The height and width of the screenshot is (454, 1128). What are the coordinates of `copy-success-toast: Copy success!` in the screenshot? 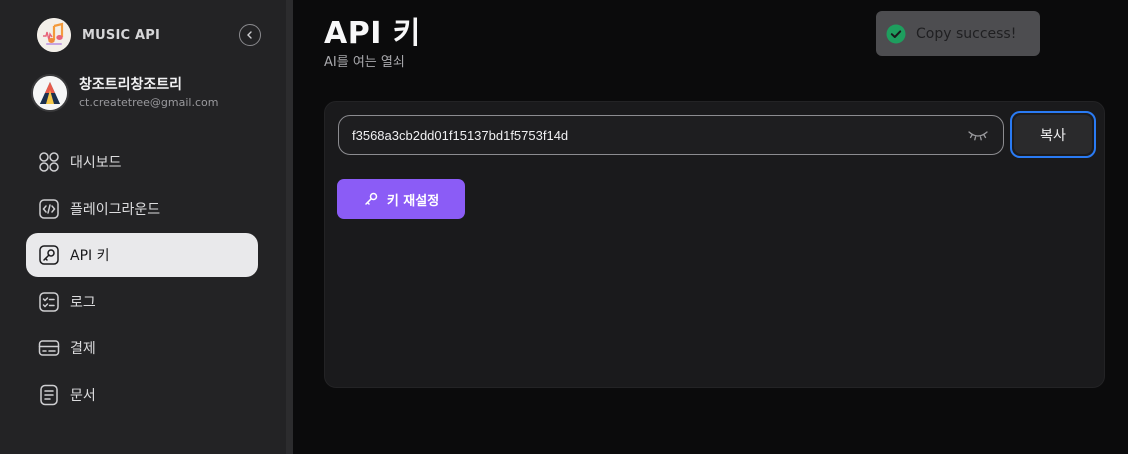 It's located at (958, 33).